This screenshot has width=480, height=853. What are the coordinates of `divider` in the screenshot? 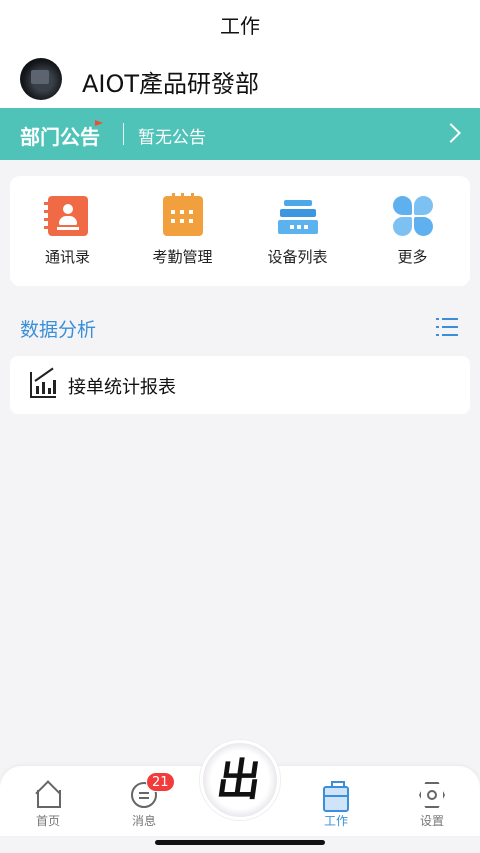 It's located at (123, 134).